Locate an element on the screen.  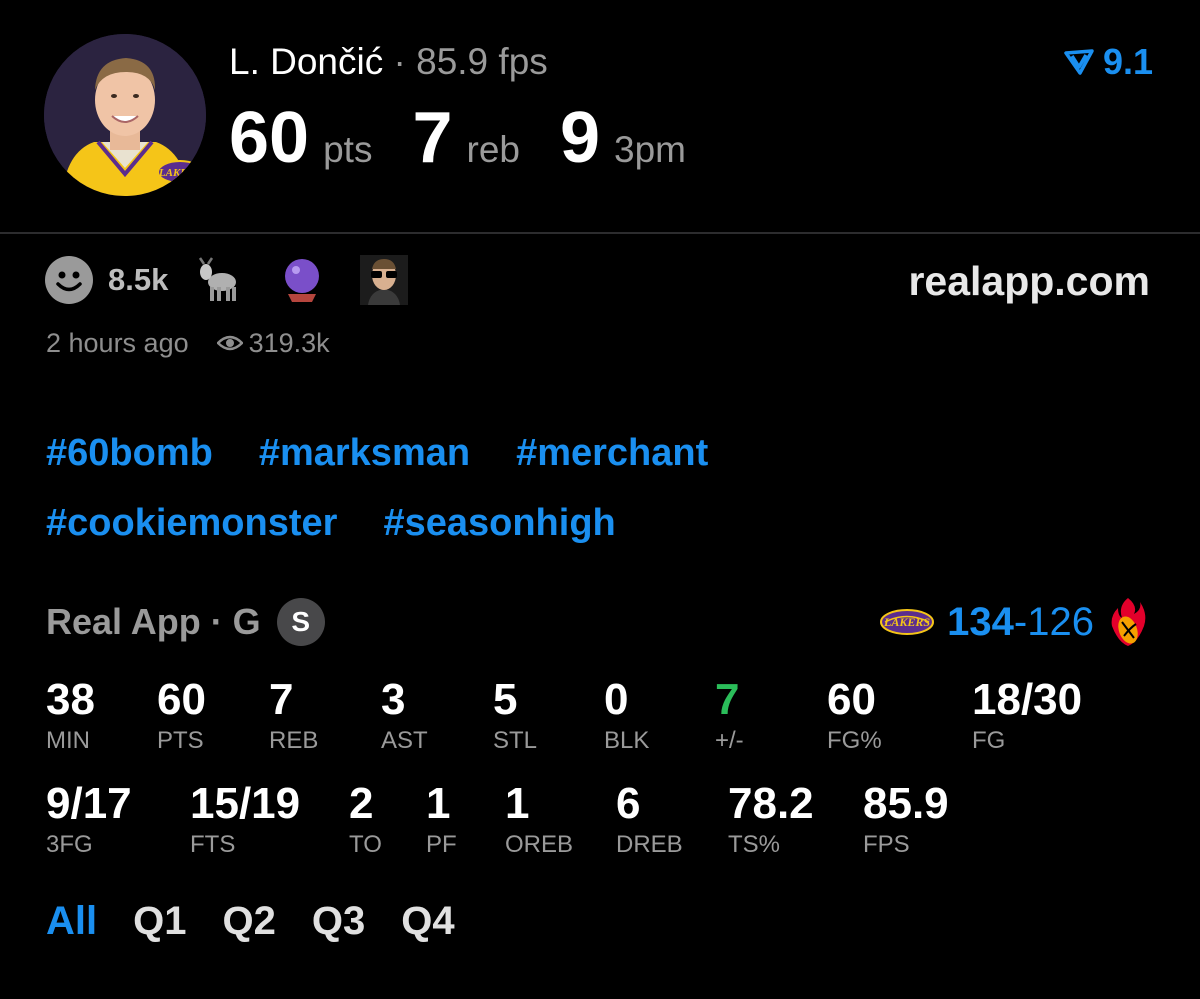
tab-q2: Q2 is located at coordinates (248, 921).